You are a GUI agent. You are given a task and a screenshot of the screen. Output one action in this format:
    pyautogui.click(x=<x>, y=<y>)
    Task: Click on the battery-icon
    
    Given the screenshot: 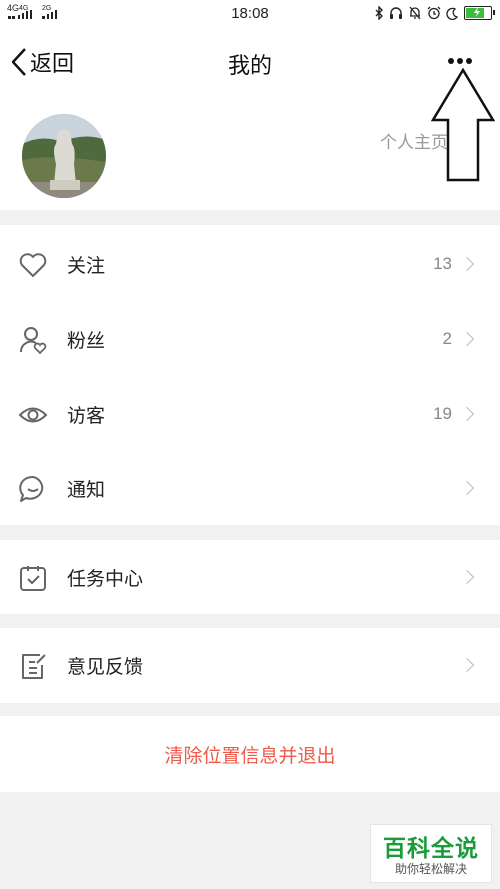 What is the action you would take?
    pyautogui.click(x=479, y=13)
    